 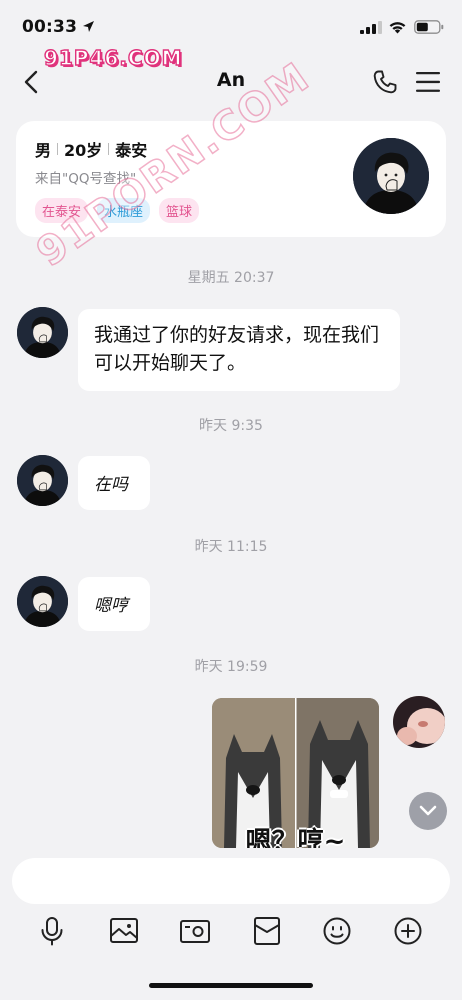 I want to click on image-button, so click(x=124, y=931).